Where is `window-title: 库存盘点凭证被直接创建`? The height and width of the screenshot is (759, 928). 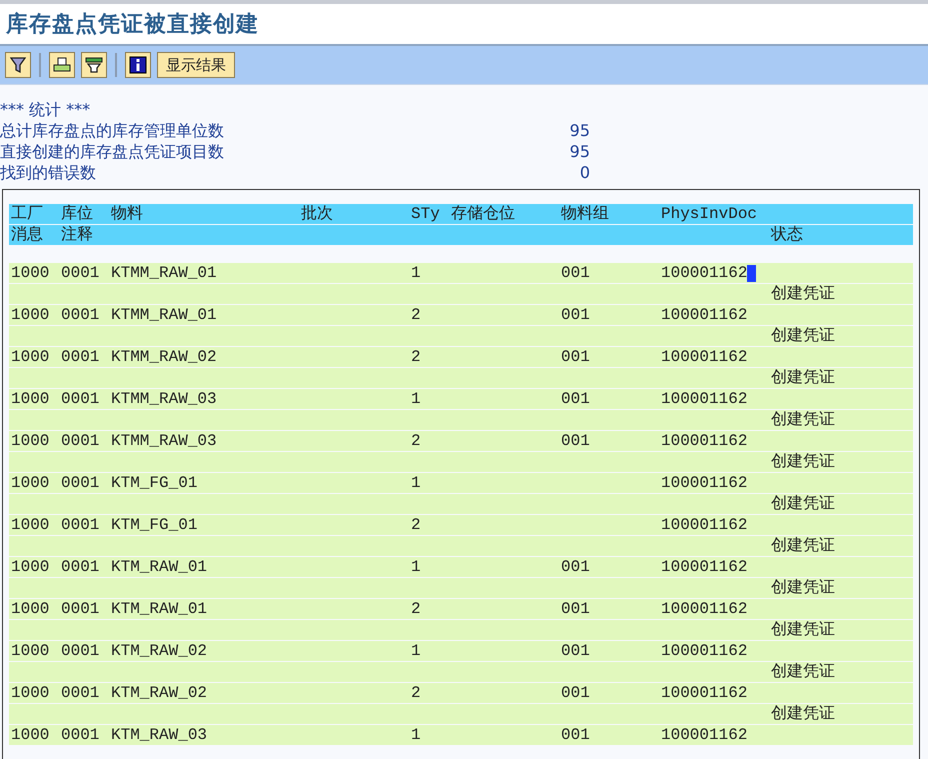 window-title: 库存盘点凭证被直接创建 is located at coordinates (132, 24).